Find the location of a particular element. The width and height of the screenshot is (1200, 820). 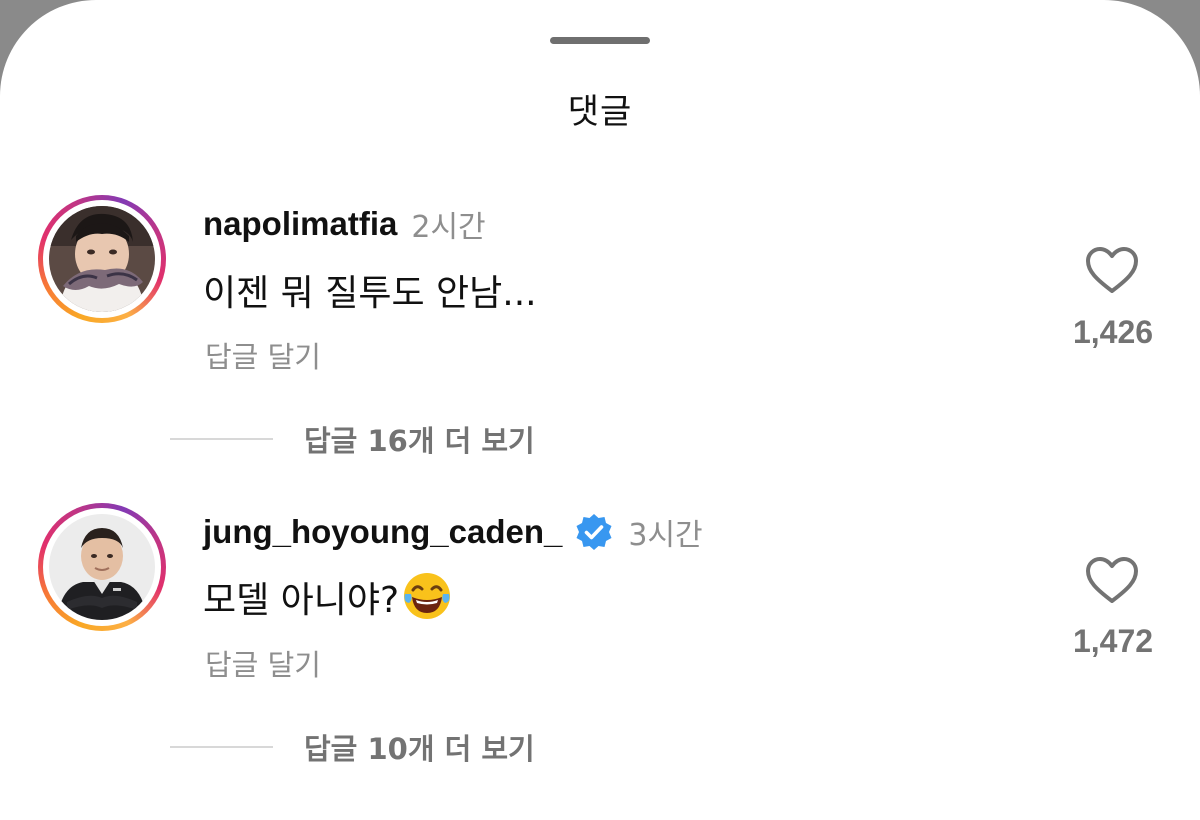

view-replies-button: 답글 16개 더 보기 is located at coordinates (600, 438).